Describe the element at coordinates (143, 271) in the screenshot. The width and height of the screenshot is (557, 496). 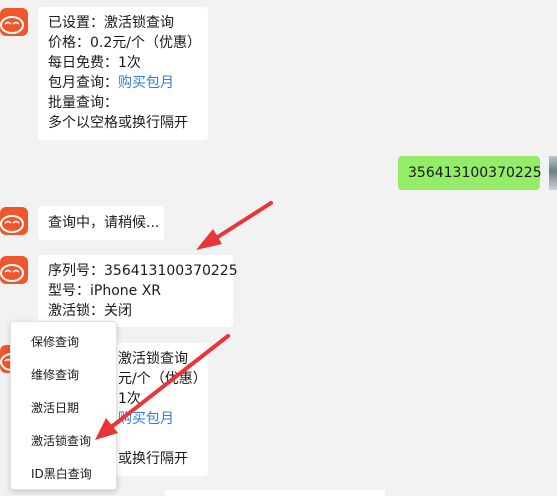
I see `serial-number-line: 序列号：356413100370225` at that location.